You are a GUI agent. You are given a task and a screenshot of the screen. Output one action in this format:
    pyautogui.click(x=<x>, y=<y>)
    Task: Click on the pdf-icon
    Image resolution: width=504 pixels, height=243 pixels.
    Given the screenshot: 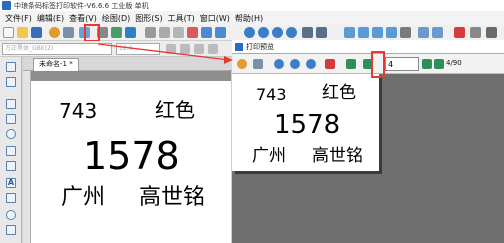 What is the action you would take?
    pyautogui.click(x=459, y=32)
    